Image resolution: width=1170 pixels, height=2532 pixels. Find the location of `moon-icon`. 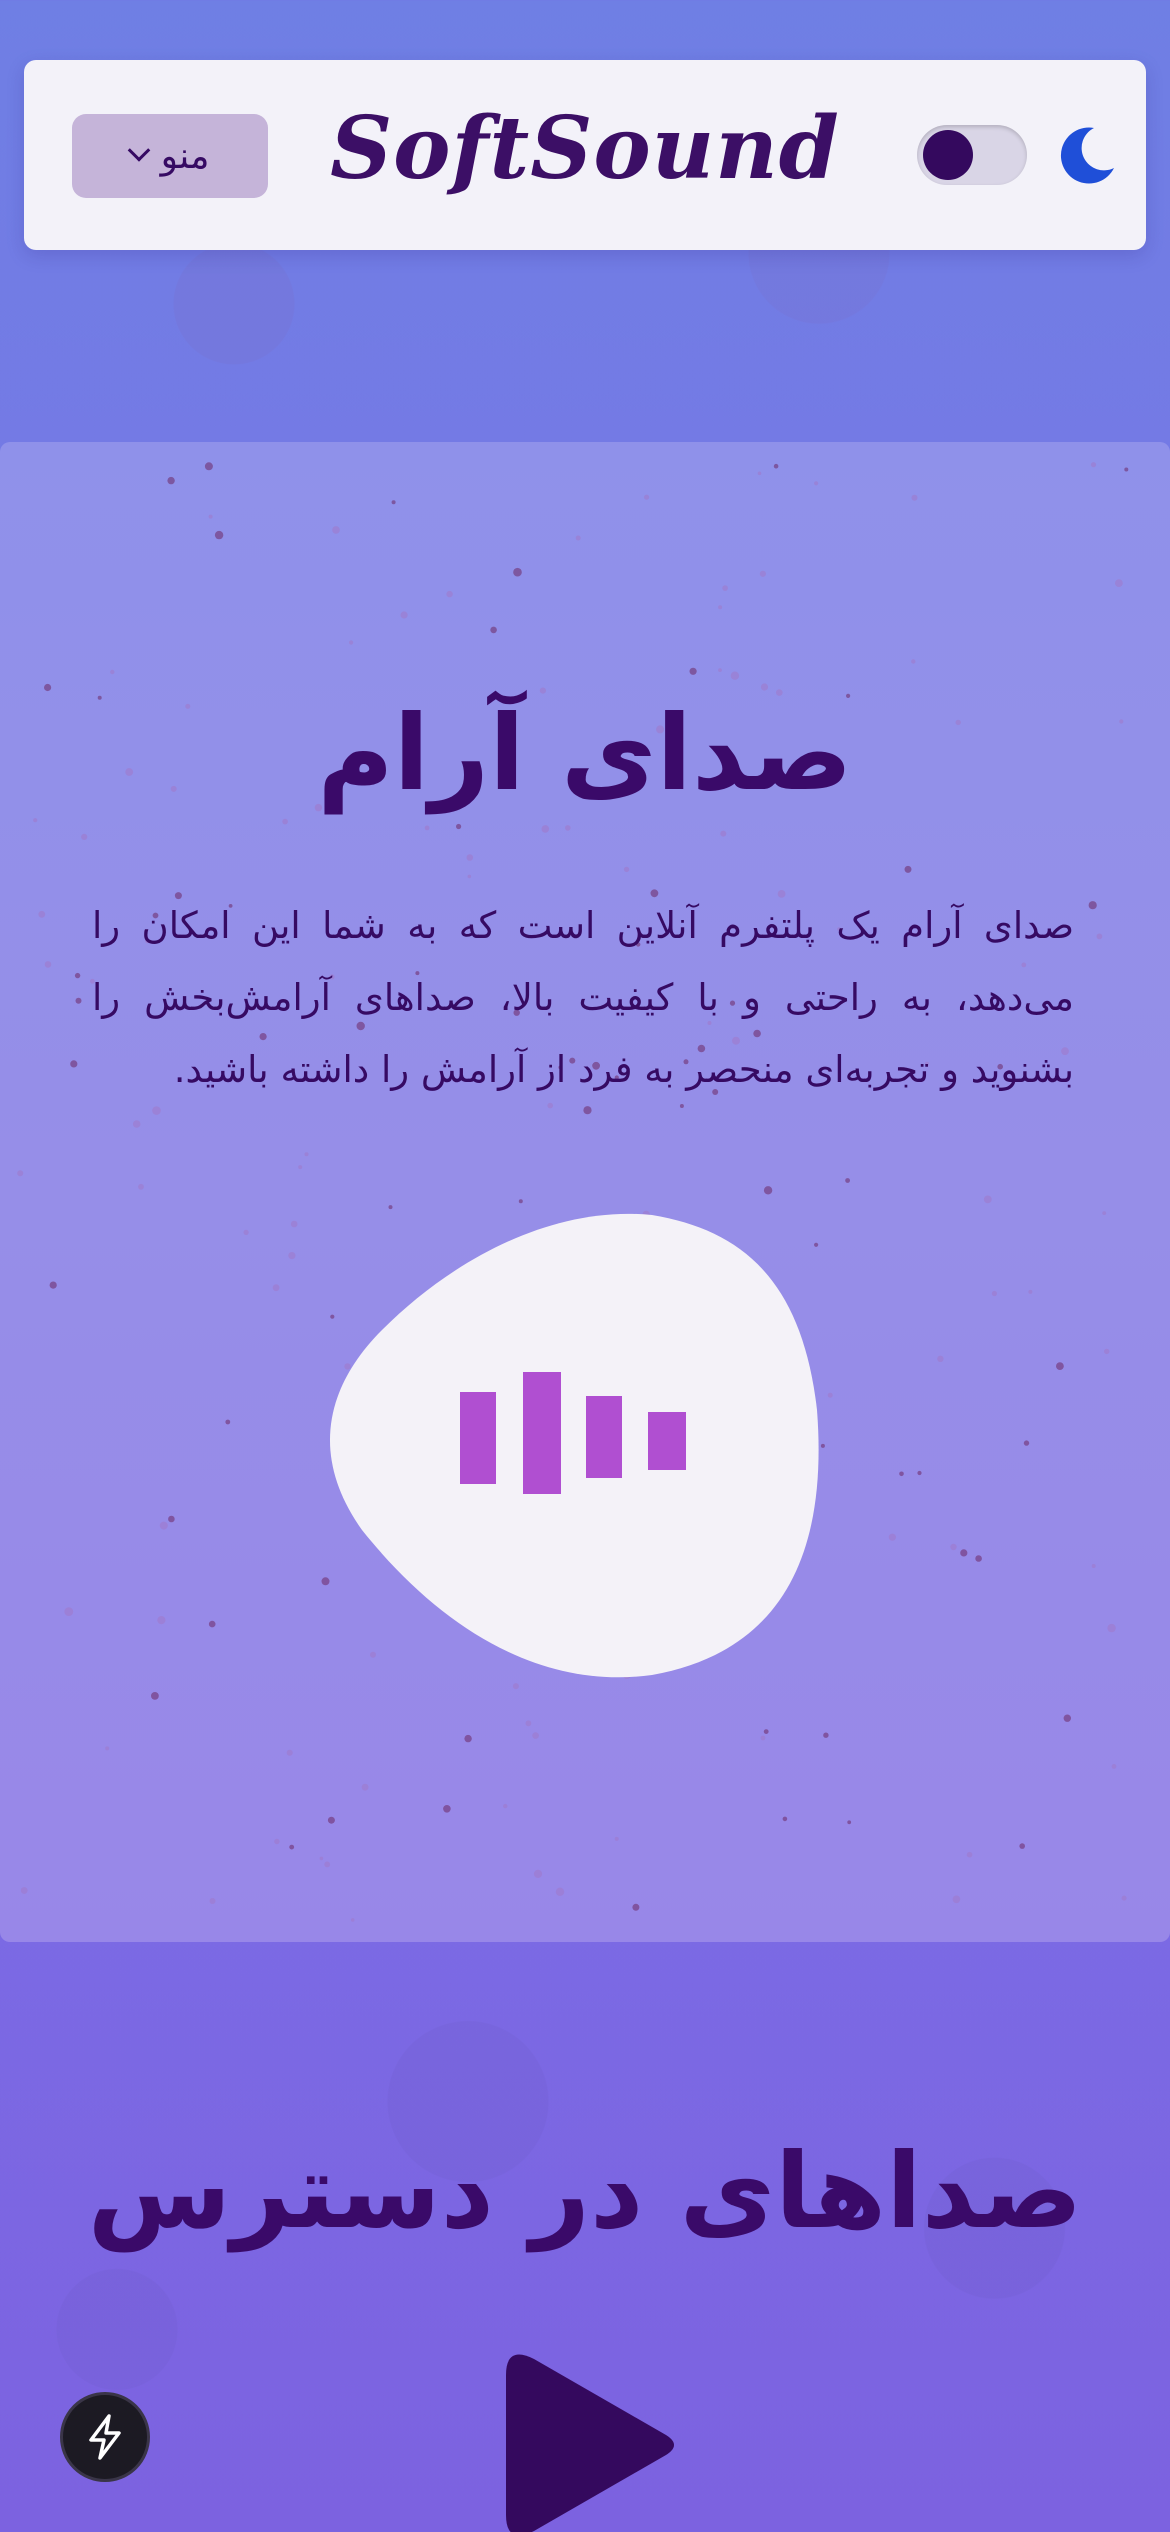

moon-icon is located at coordinates (1086, 156).